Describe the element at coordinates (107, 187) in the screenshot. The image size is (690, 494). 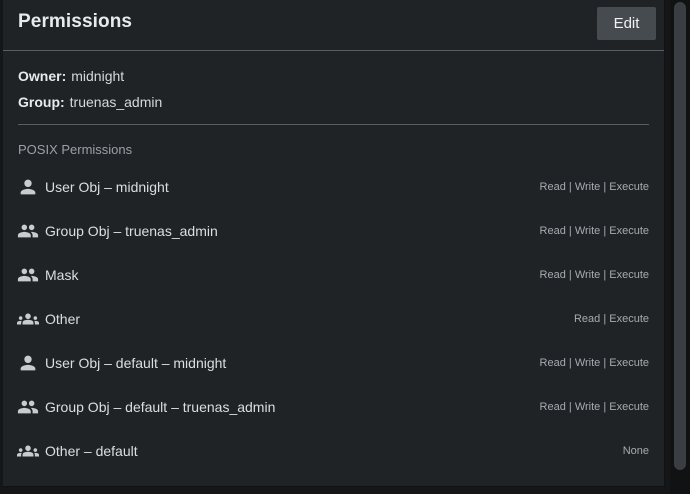
I see `permission-label: User Obj – midnight` at that location.